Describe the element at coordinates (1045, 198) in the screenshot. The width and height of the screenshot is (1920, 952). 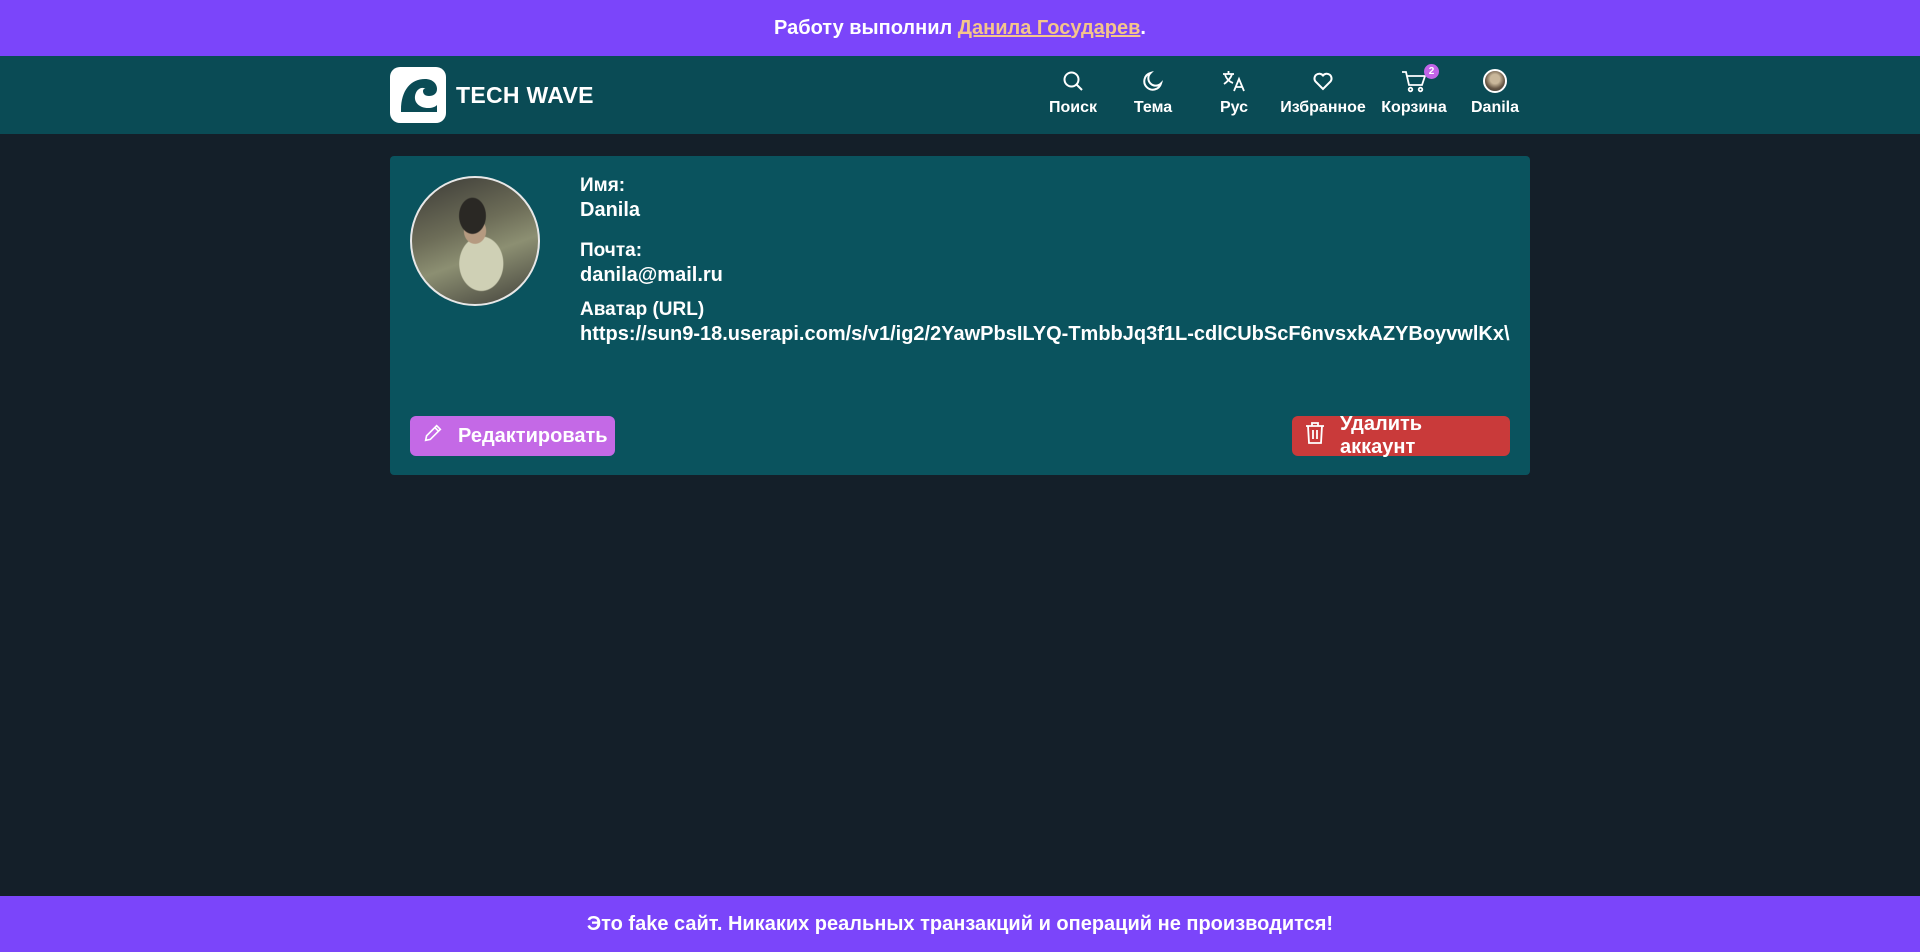
I see `name-field: Имя: Danila` at that location.